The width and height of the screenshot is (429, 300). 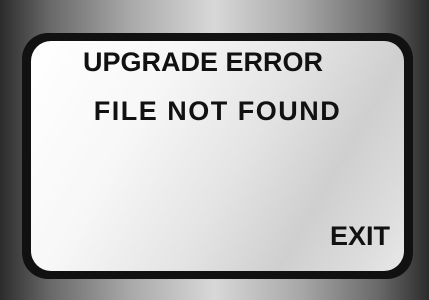 I want to click on error-title: UPGRADE ERROR, so click(x=203, y=62).